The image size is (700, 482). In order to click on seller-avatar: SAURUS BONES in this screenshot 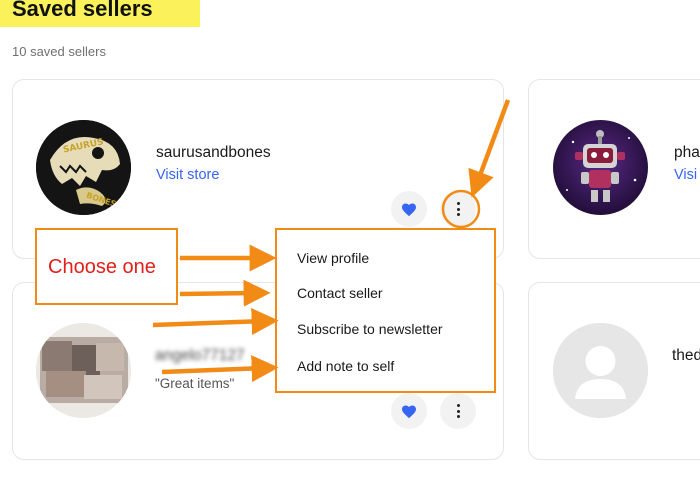, I will do `click(83, 167)`.